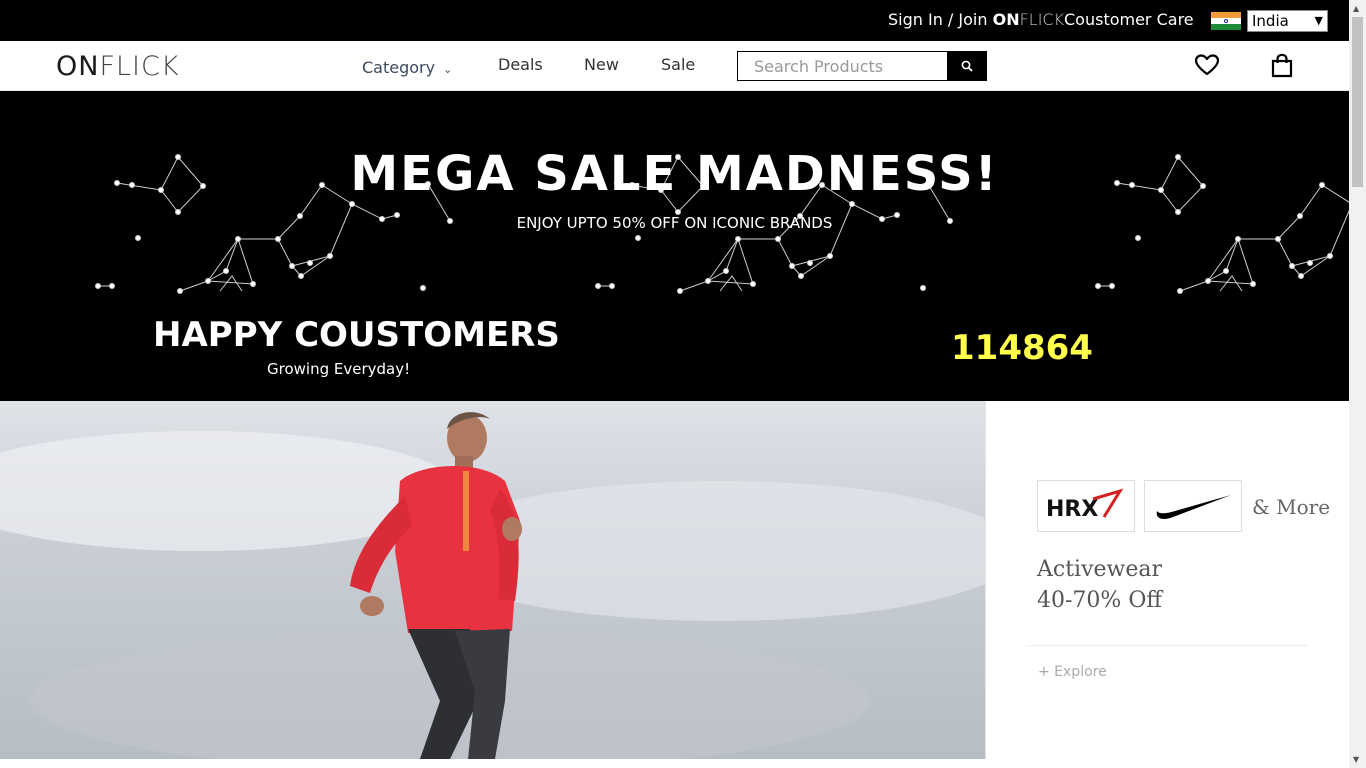 The height and width of the screenshot is (768, 1366). I want to click on hero-headline: MEGA SALE MADNESS!, so click(674, 174).